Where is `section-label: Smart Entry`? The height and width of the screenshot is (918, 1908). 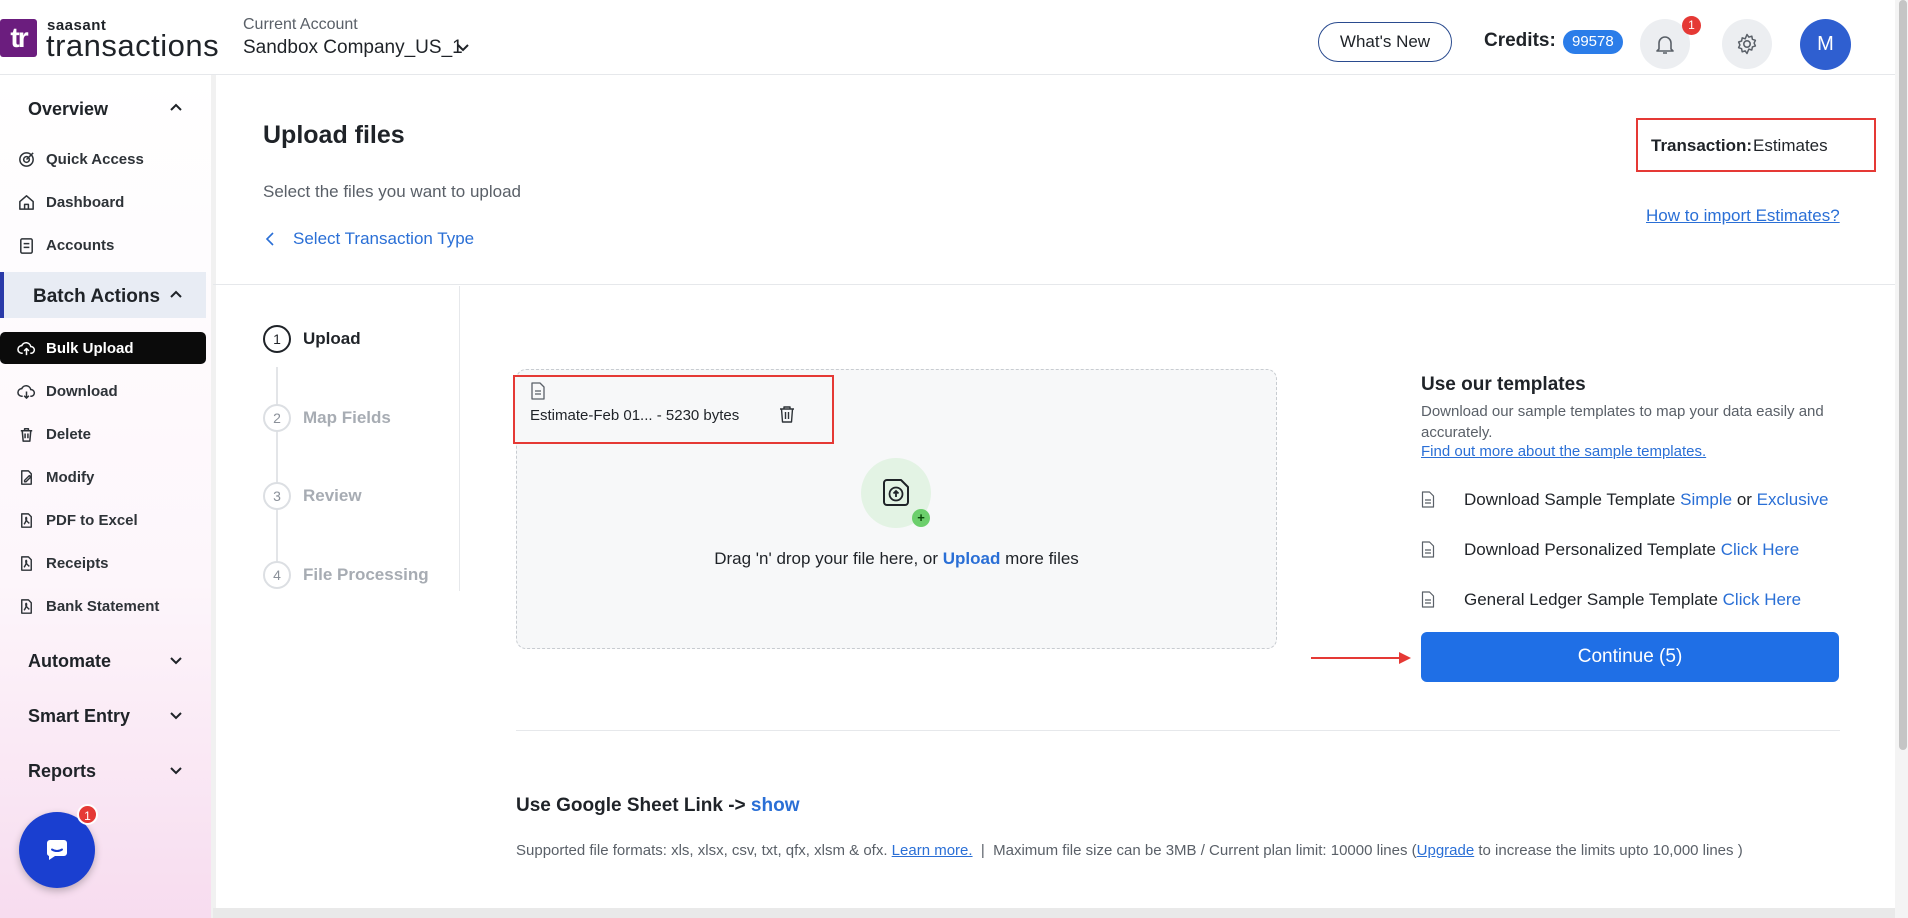
section-label: Smart Entry is located at coordinates (79, 716).